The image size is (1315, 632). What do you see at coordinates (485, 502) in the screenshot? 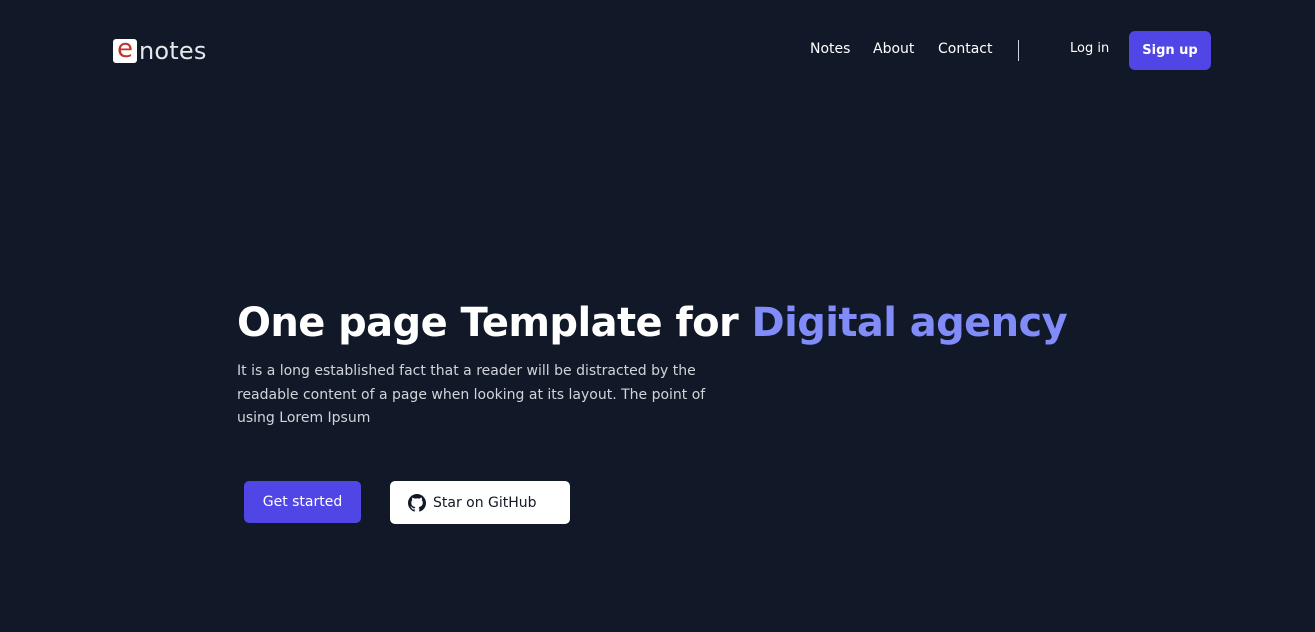
I see `github-button-label: Star on GitHub` at bounding box center [485, 502].